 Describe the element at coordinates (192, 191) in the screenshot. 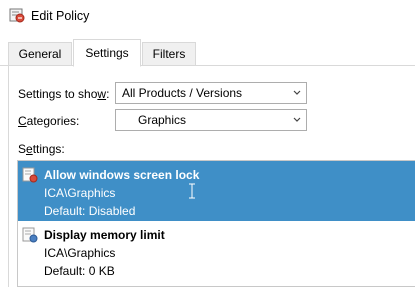

I see `text-cursor-icon` at that location.